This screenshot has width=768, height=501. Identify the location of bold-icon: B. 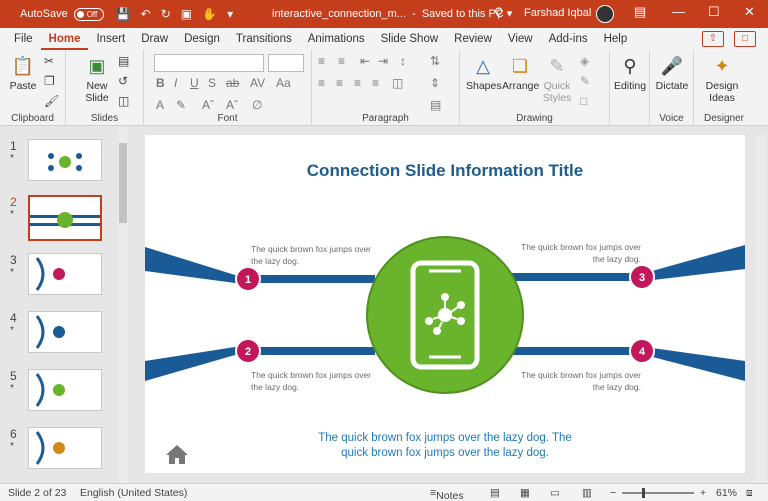
(160, 83).